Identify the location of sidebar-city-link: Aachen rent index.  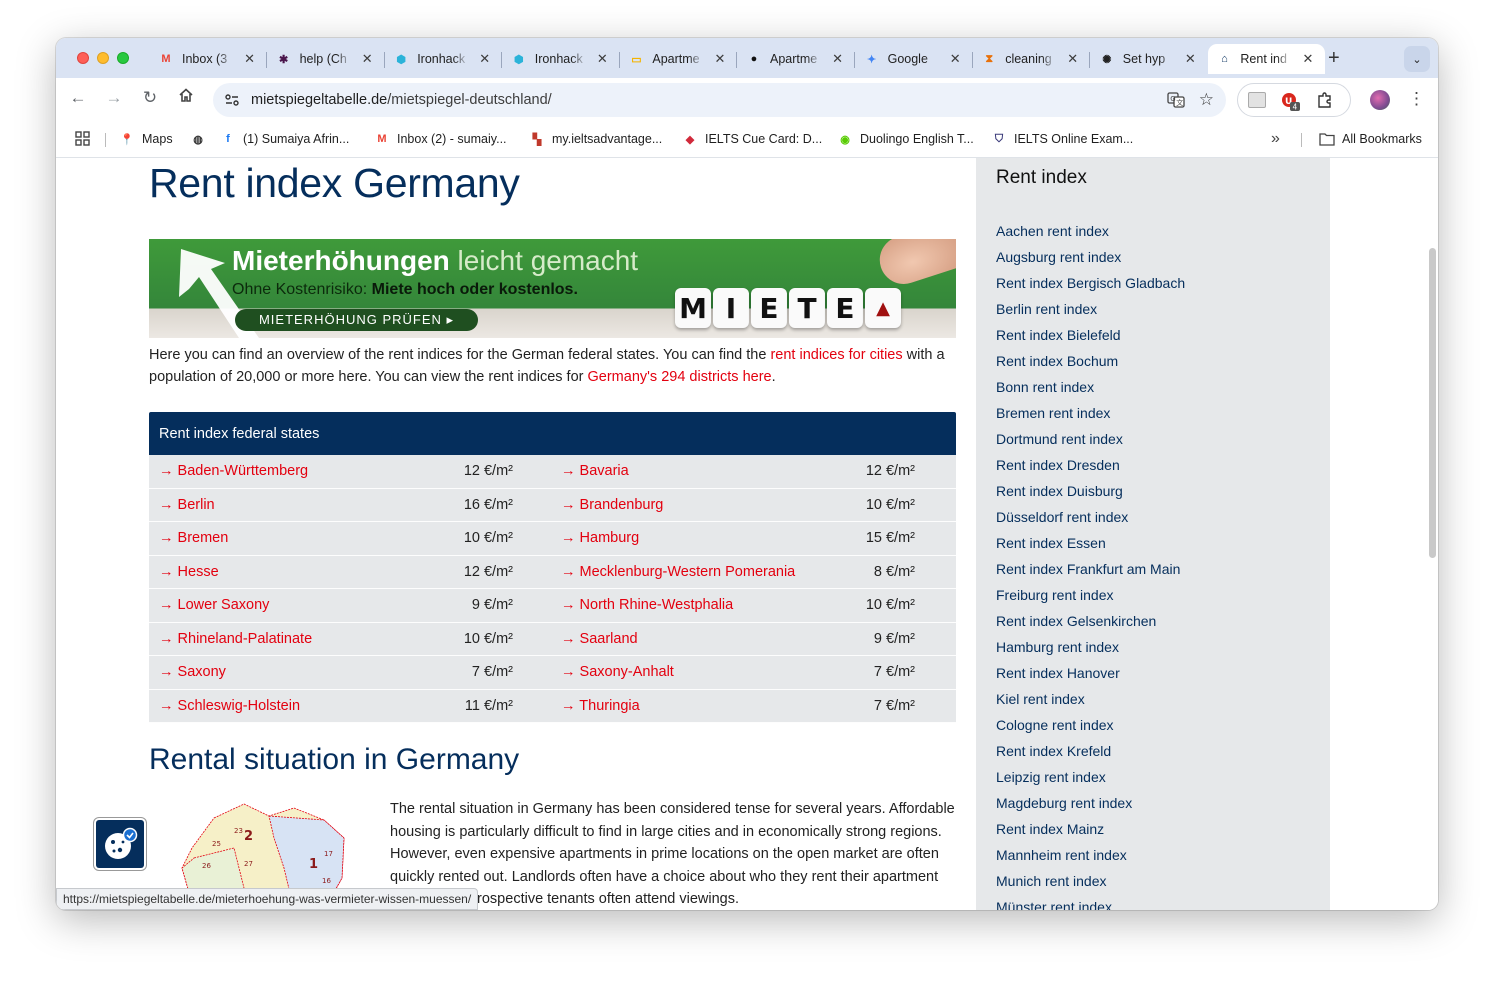
(1090, 234).